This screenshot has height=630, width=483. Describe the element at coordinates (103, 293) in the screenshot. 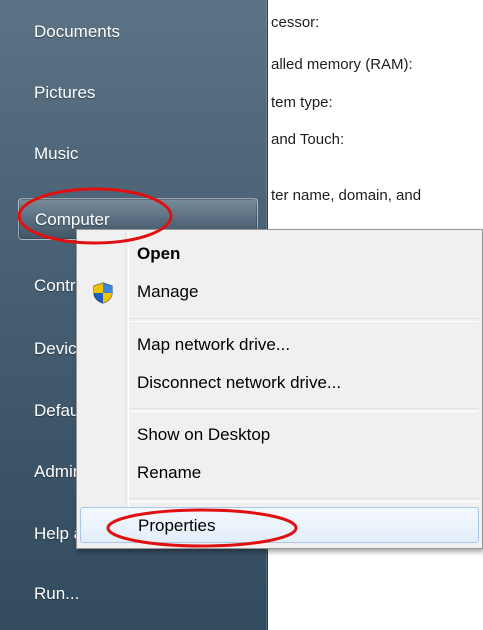

I see `uac-shield-icon` at that location.